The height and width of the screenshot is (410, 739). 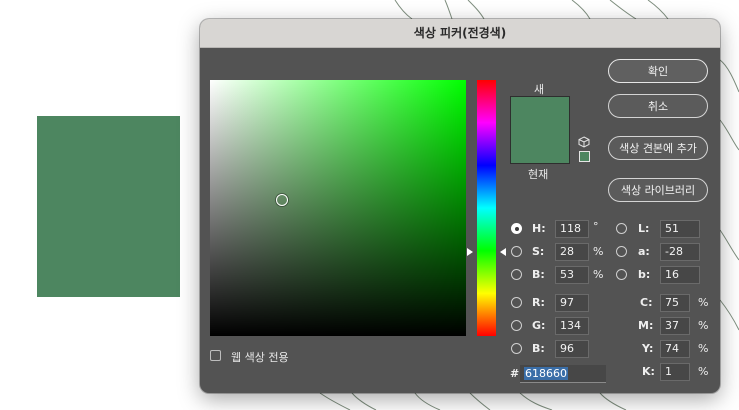 What do you see at coordinates (260, 357) in the screenshot?
I see `web-colors-only-label: 웹 색상 전용` at bounding box center [260, 357].